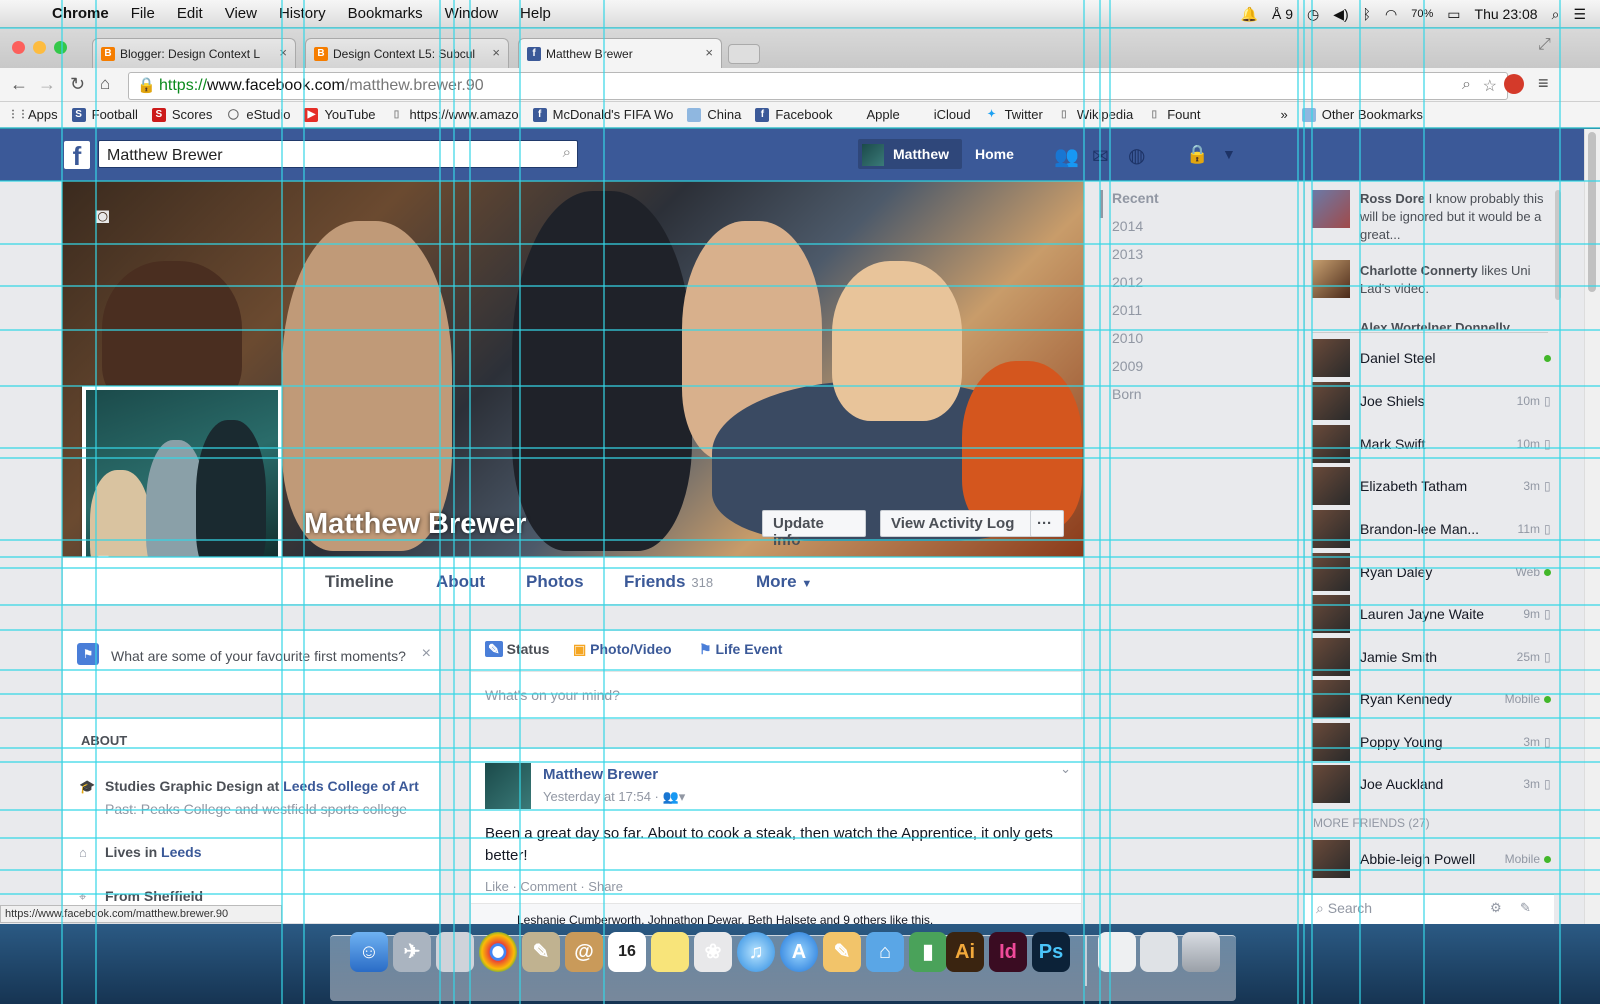  I want to click on menu-view: View, so click(241, 13).